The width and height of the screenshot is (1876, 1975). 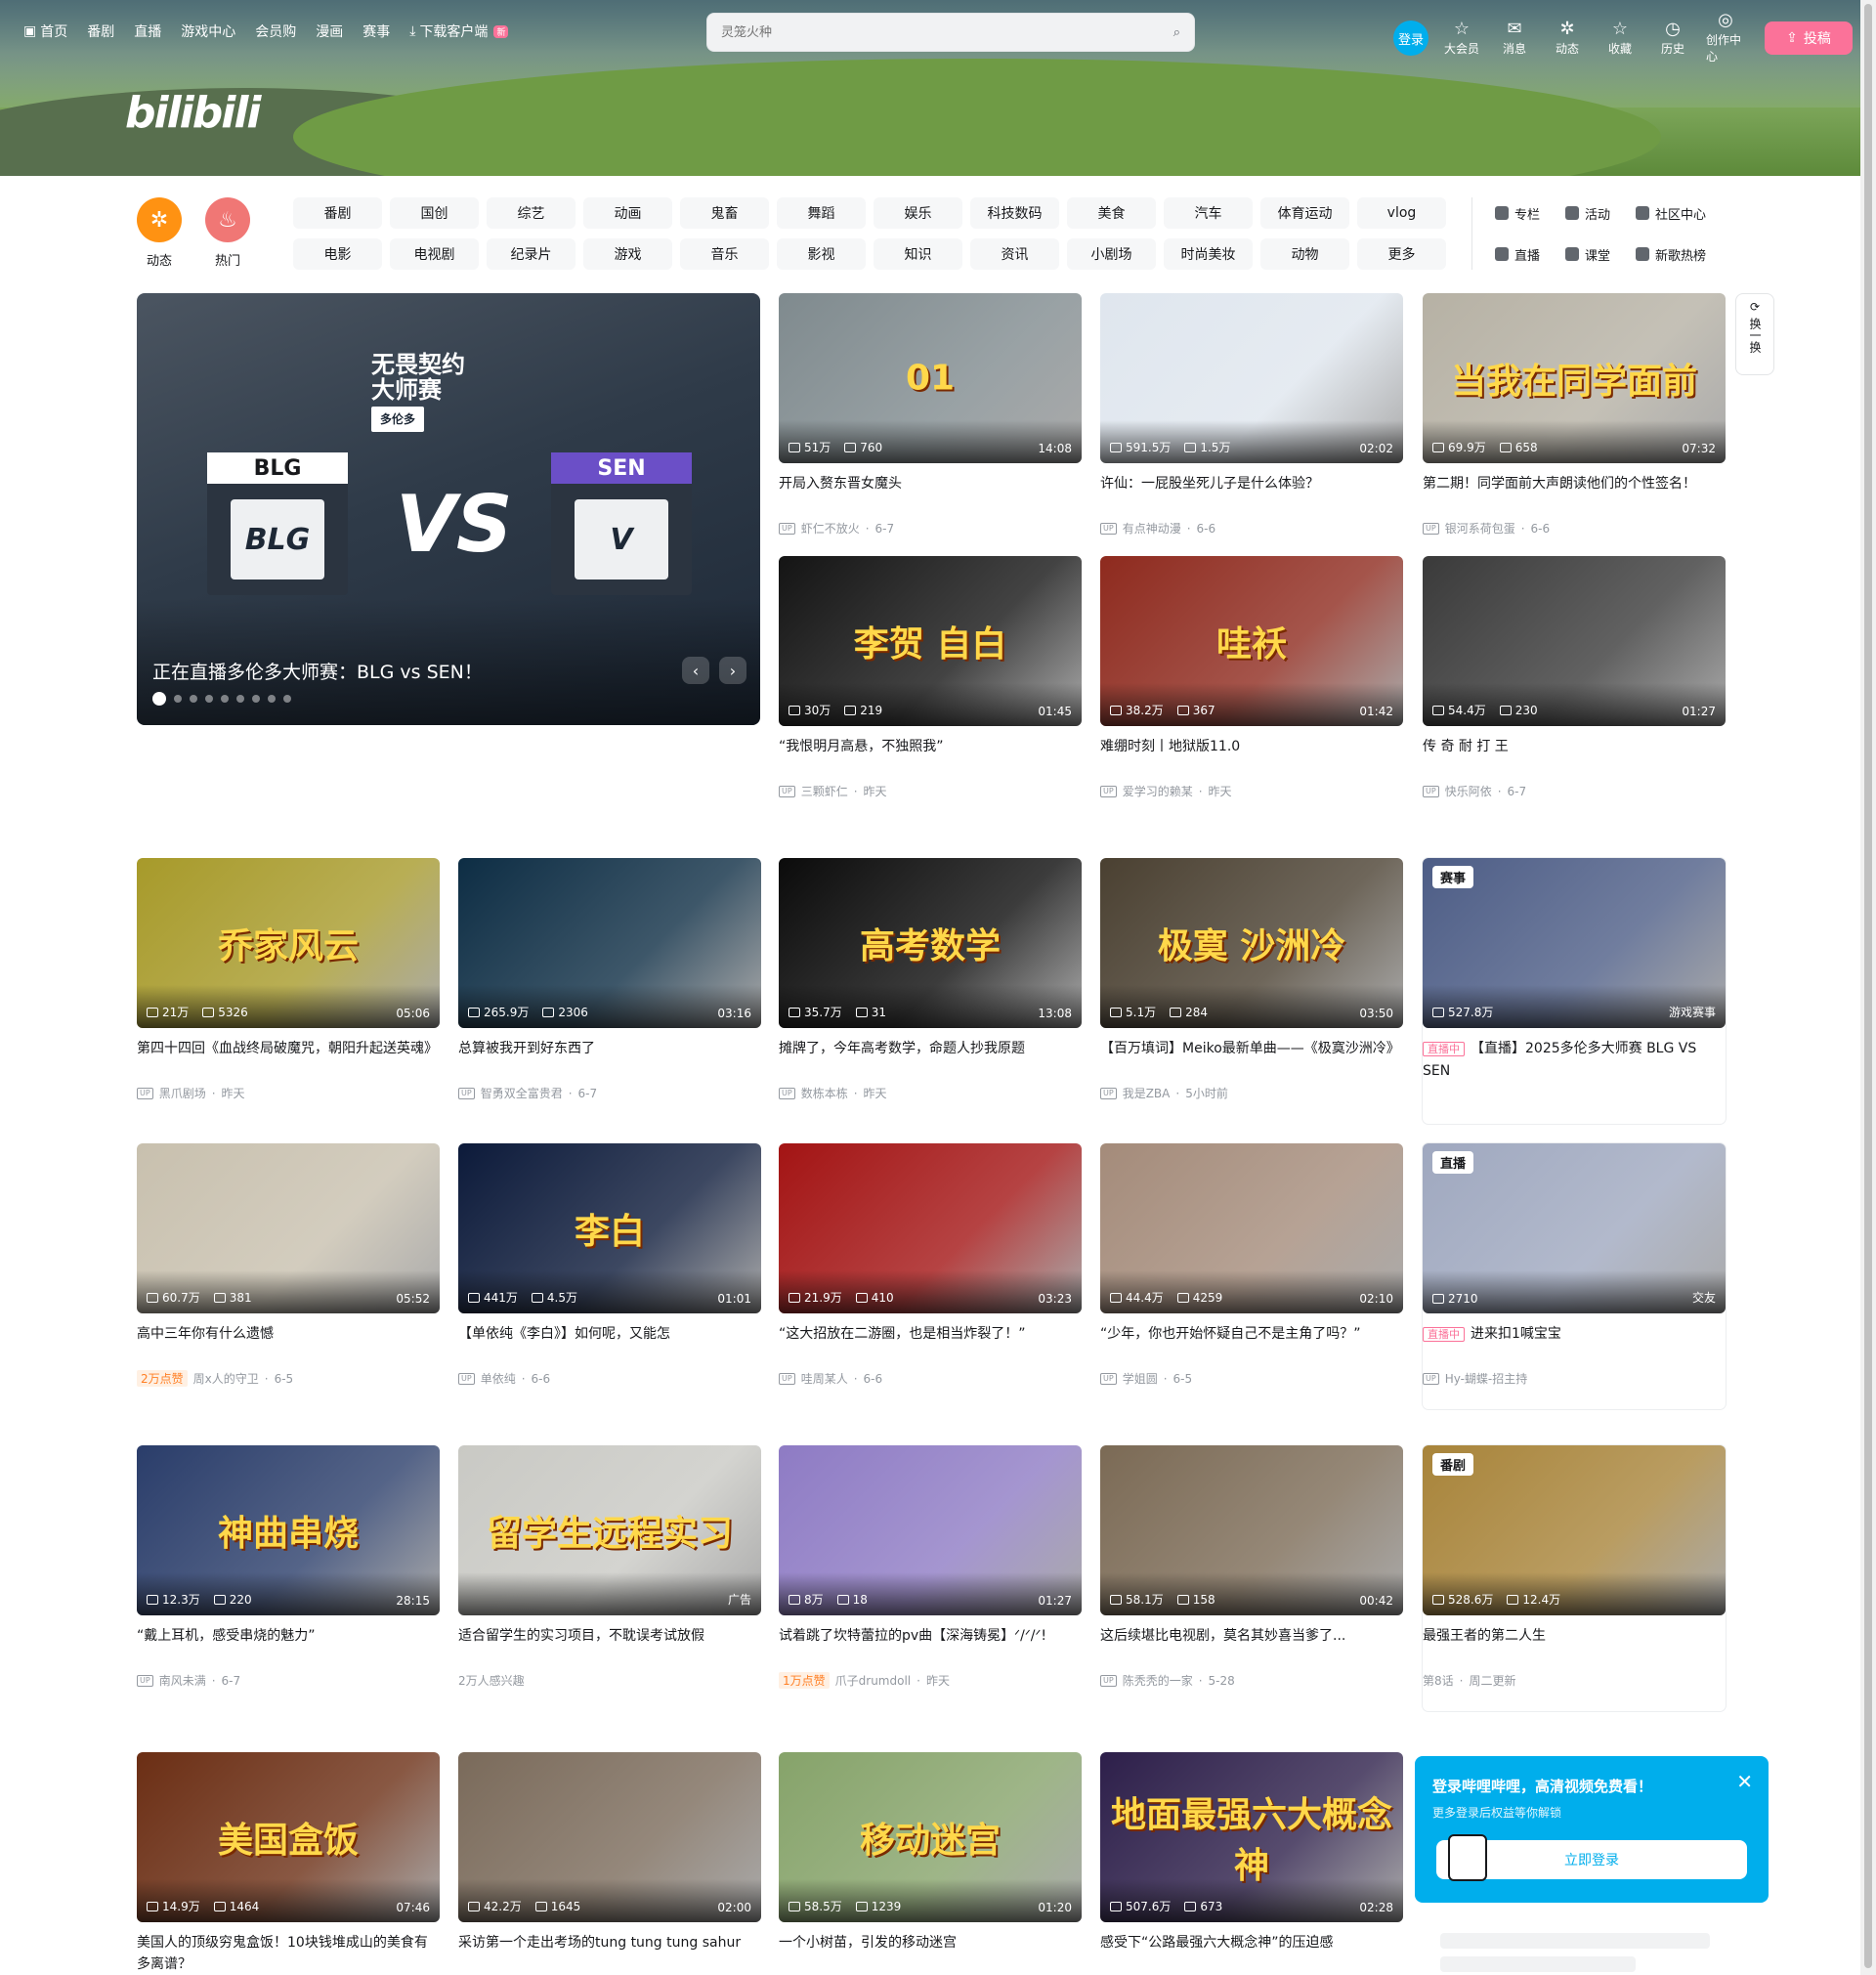 What do you see at coordinates (1574, 378) in the screenshot?
I see `video-thumbnail: 当我在同学面前 69.9万 658 07:32` at bounding box center [1574, 378].